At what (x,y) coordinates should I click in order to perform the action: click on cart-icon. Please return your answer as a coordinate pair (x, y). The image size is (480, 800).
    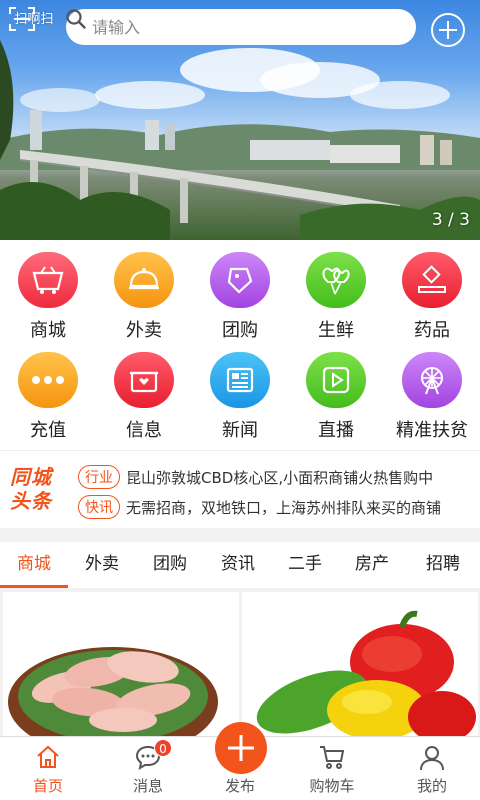
    Looking at the image, I should click on (332, 757).